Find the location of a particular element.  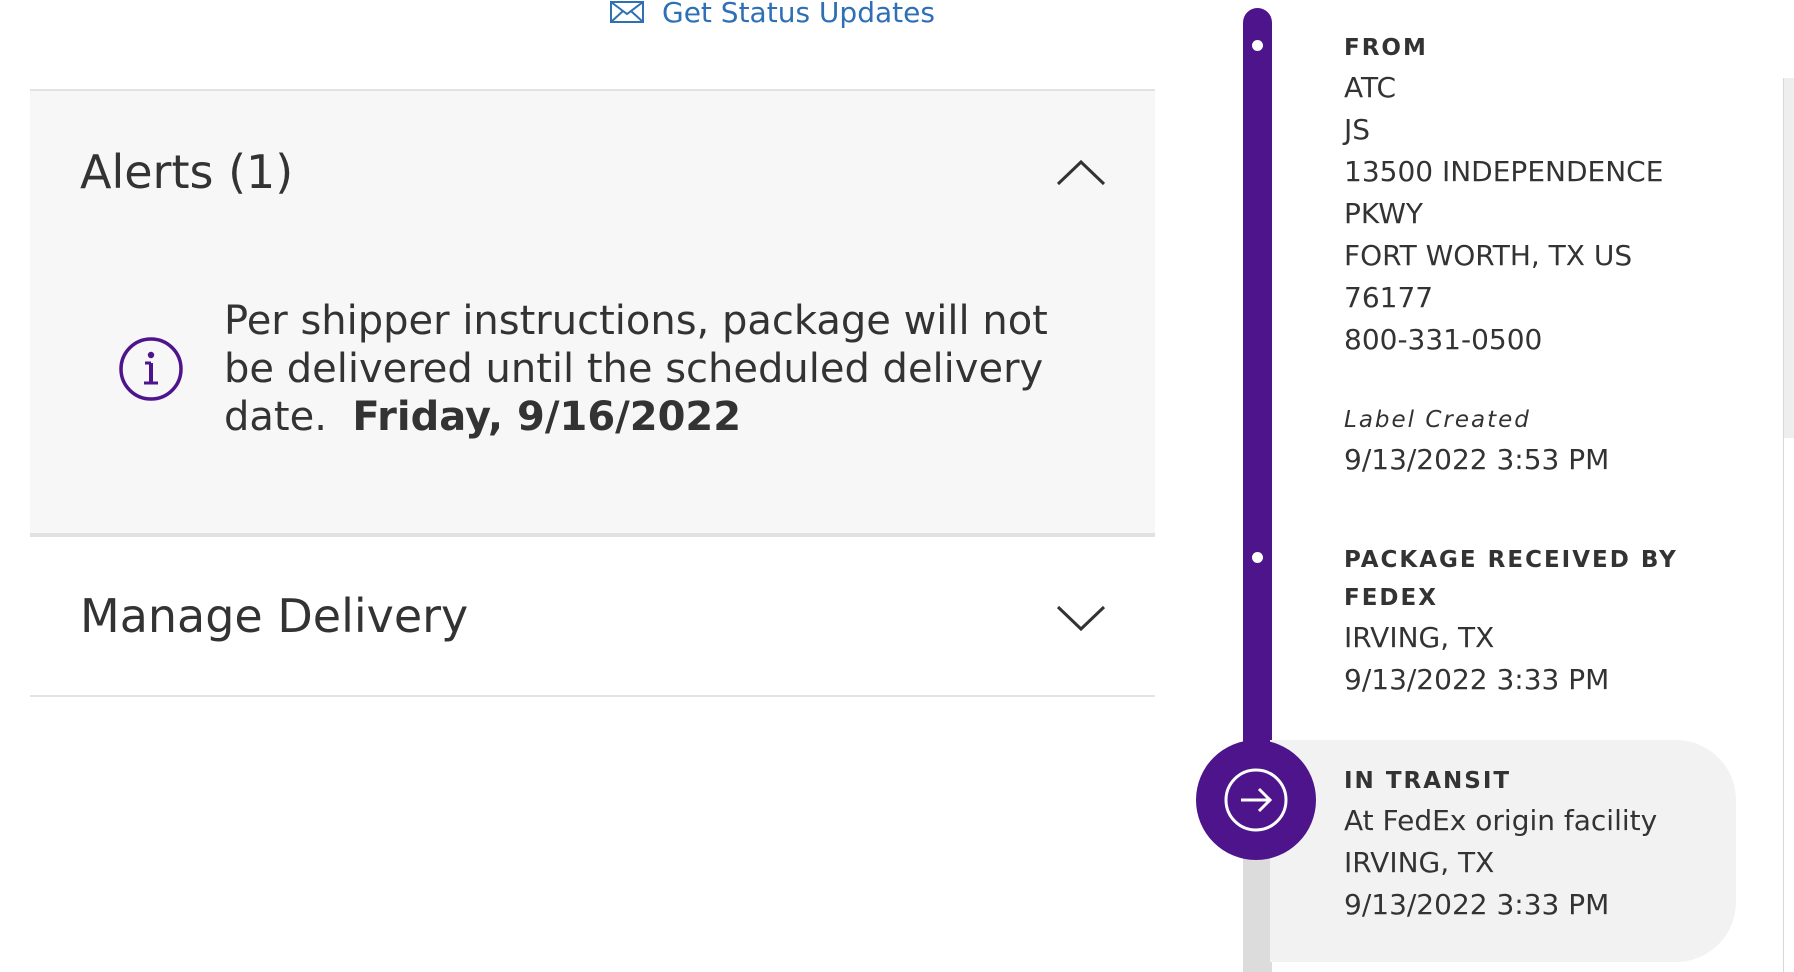

chevron-up-icon is located at coordinates (1081, 173).